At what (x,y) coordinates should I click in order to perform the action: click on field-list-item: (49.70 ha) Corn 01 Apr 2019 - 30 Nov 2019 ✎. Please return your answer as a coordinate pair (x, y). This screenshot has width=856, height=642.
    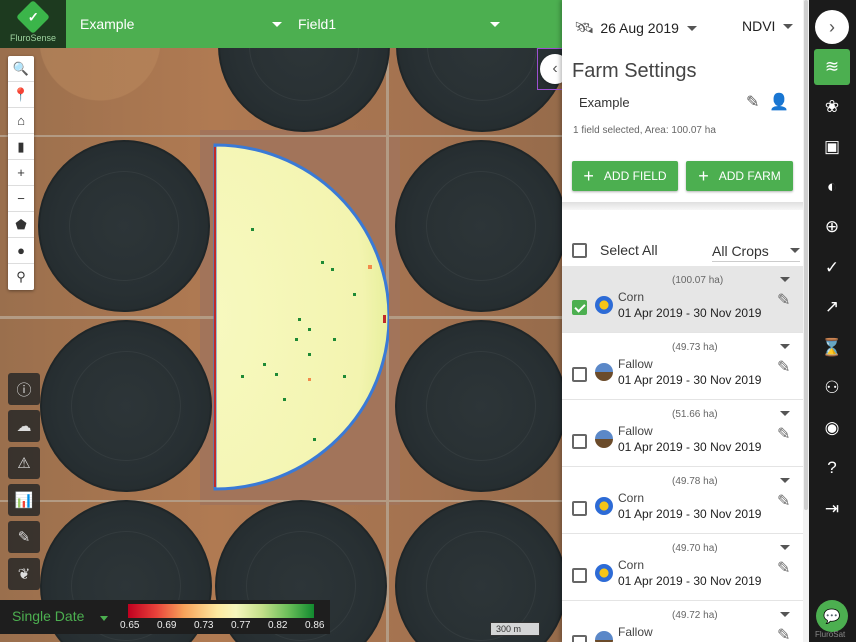
    Looking at the image, I should click on (683, 567).